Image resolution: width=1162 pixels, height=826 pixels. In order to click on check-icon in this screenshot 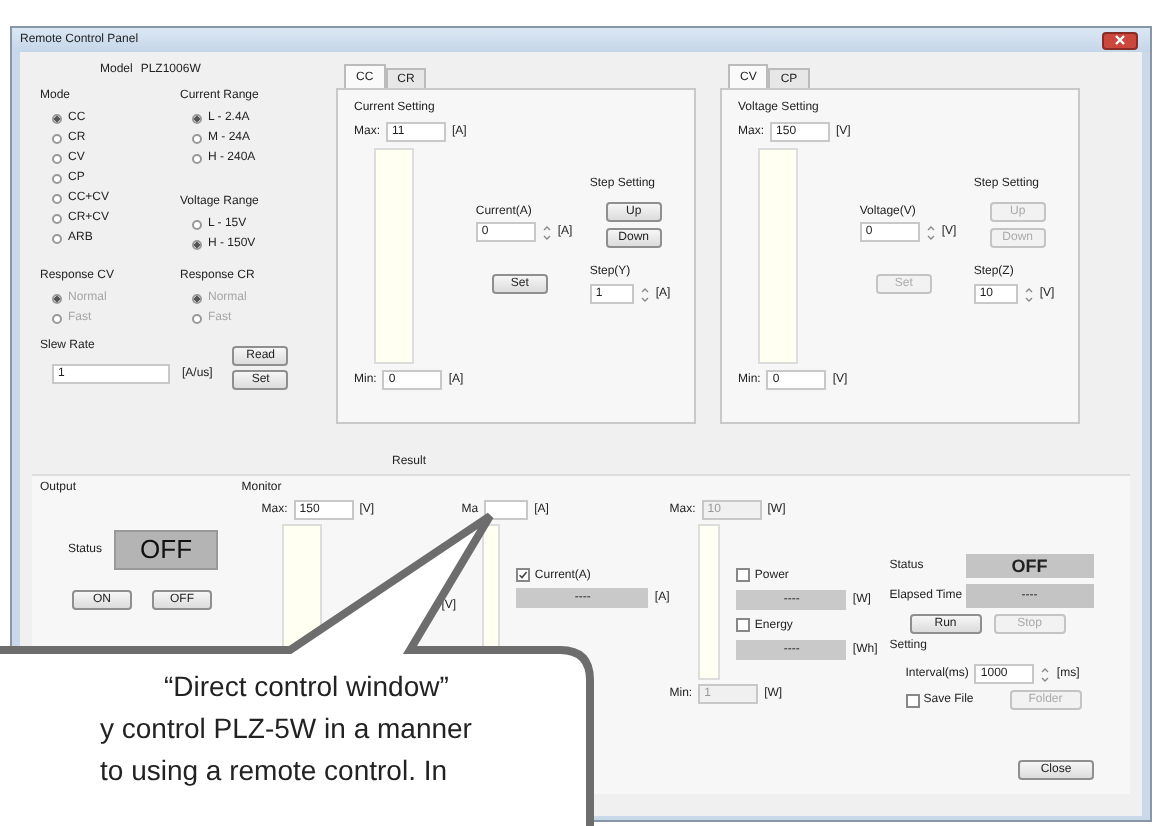, I will do `click(523, 575)`.